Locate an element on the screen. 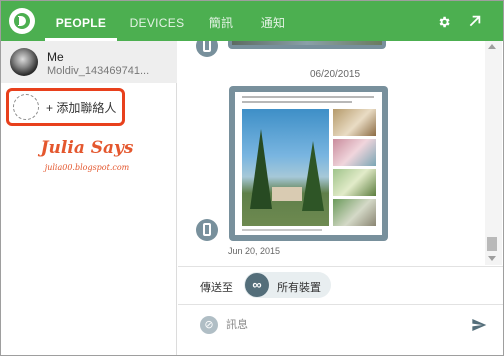 This screenshot has width=504, height=356. add-contact-label: + 添加聯絡人 is located at coordinates (81, 108).